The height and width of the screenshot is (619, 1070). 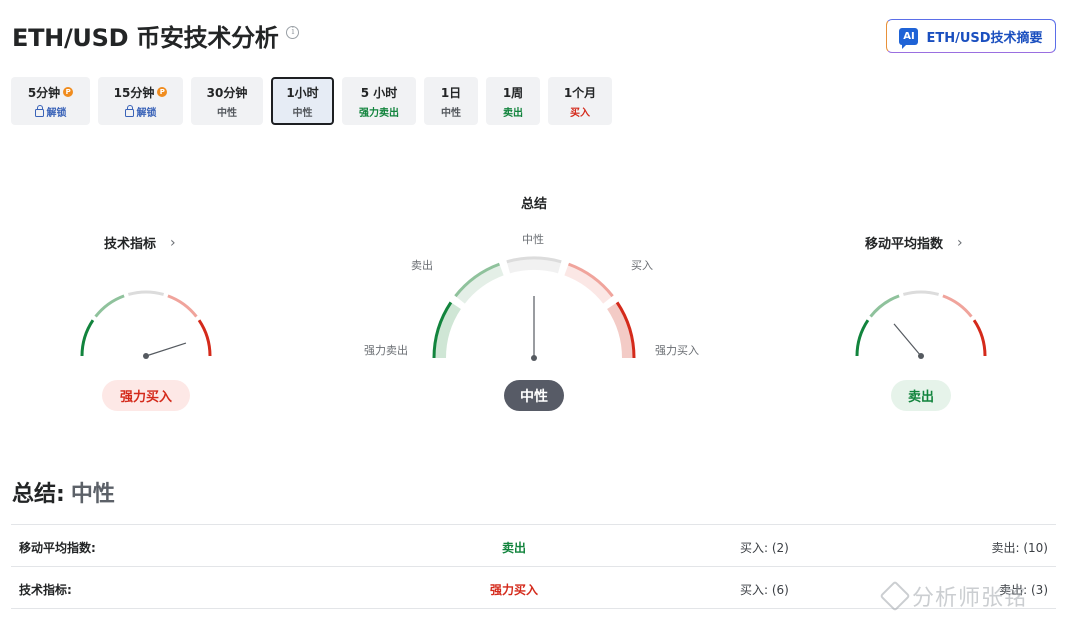 I want to click on gauge-band-sell, so click(x=479, y=284).